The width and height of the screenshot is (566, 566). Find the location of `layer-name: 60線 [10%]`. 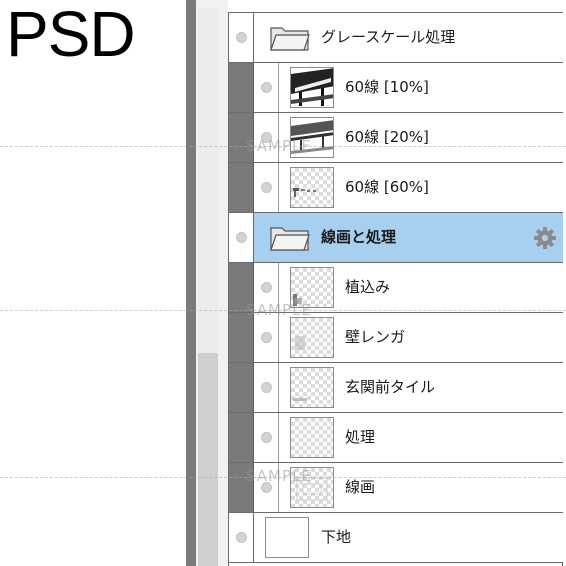

layer-name: 60線 [10%] is located at coordinates (387, 87).